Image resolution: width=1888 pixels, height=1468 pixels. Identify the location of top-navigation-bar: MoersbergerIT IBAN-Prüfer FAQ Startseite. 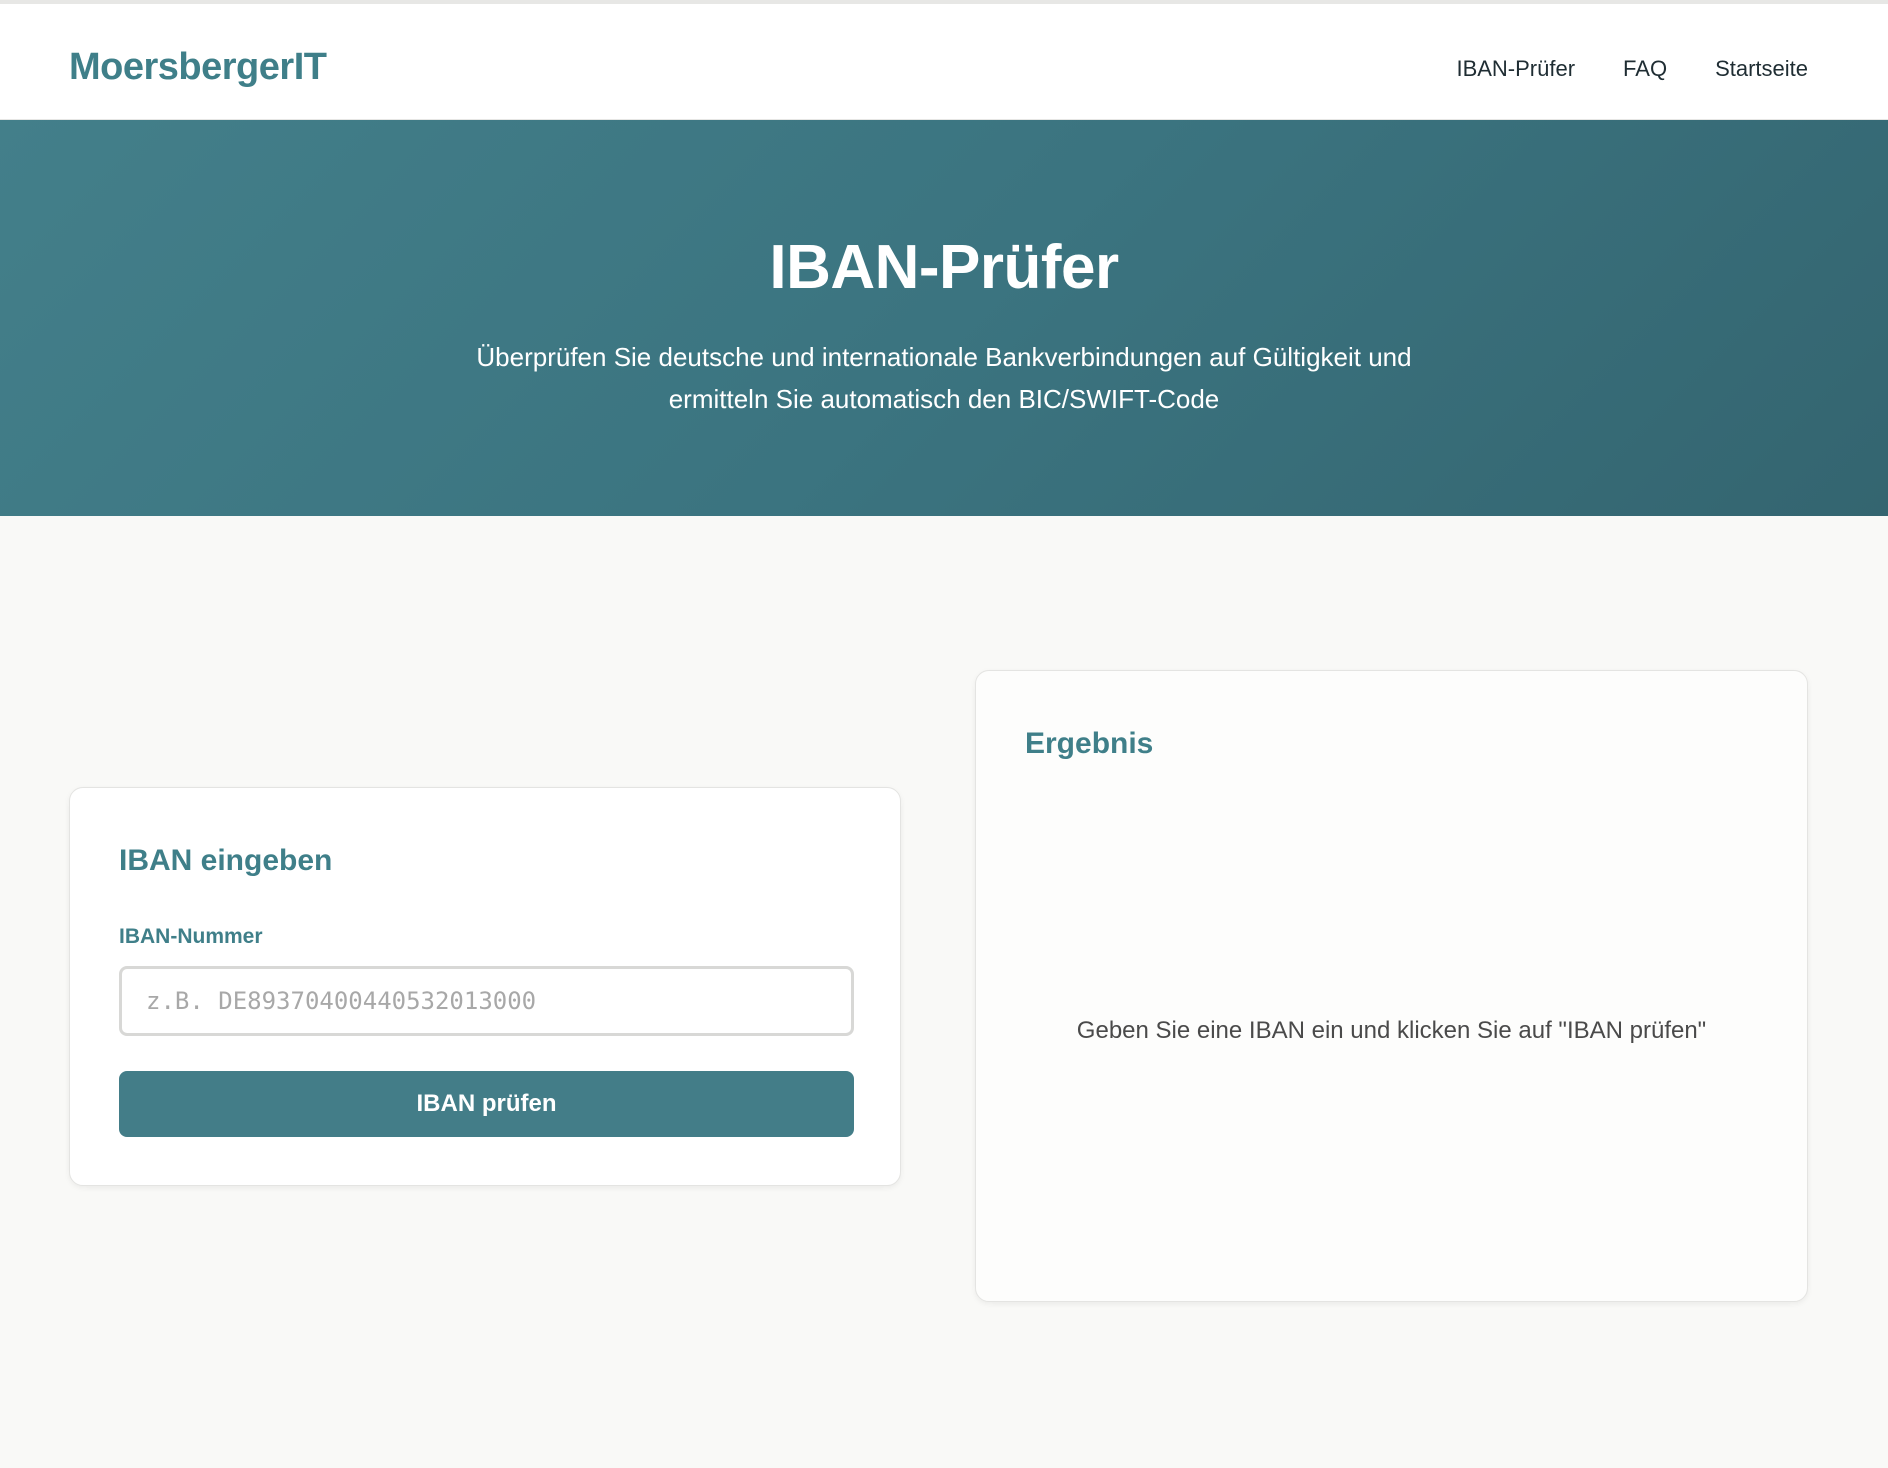
(944, 62).